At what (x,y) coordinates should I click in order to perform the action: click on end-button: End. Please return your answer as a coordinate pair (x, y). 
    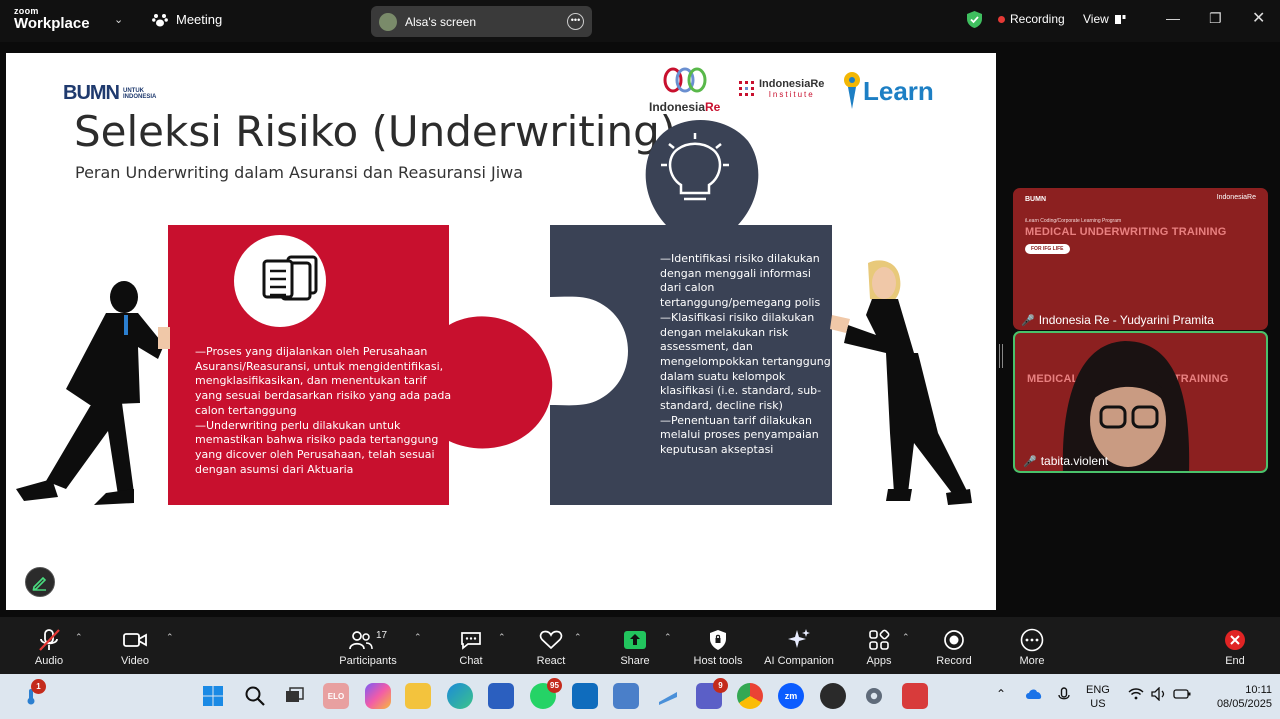
    Looking at the image, I should click on (1235, 647).